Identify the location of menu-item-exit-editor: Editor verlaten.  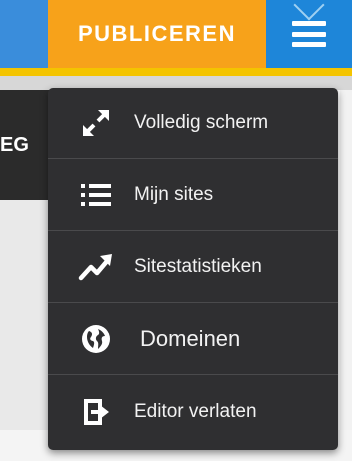
(193, 411).